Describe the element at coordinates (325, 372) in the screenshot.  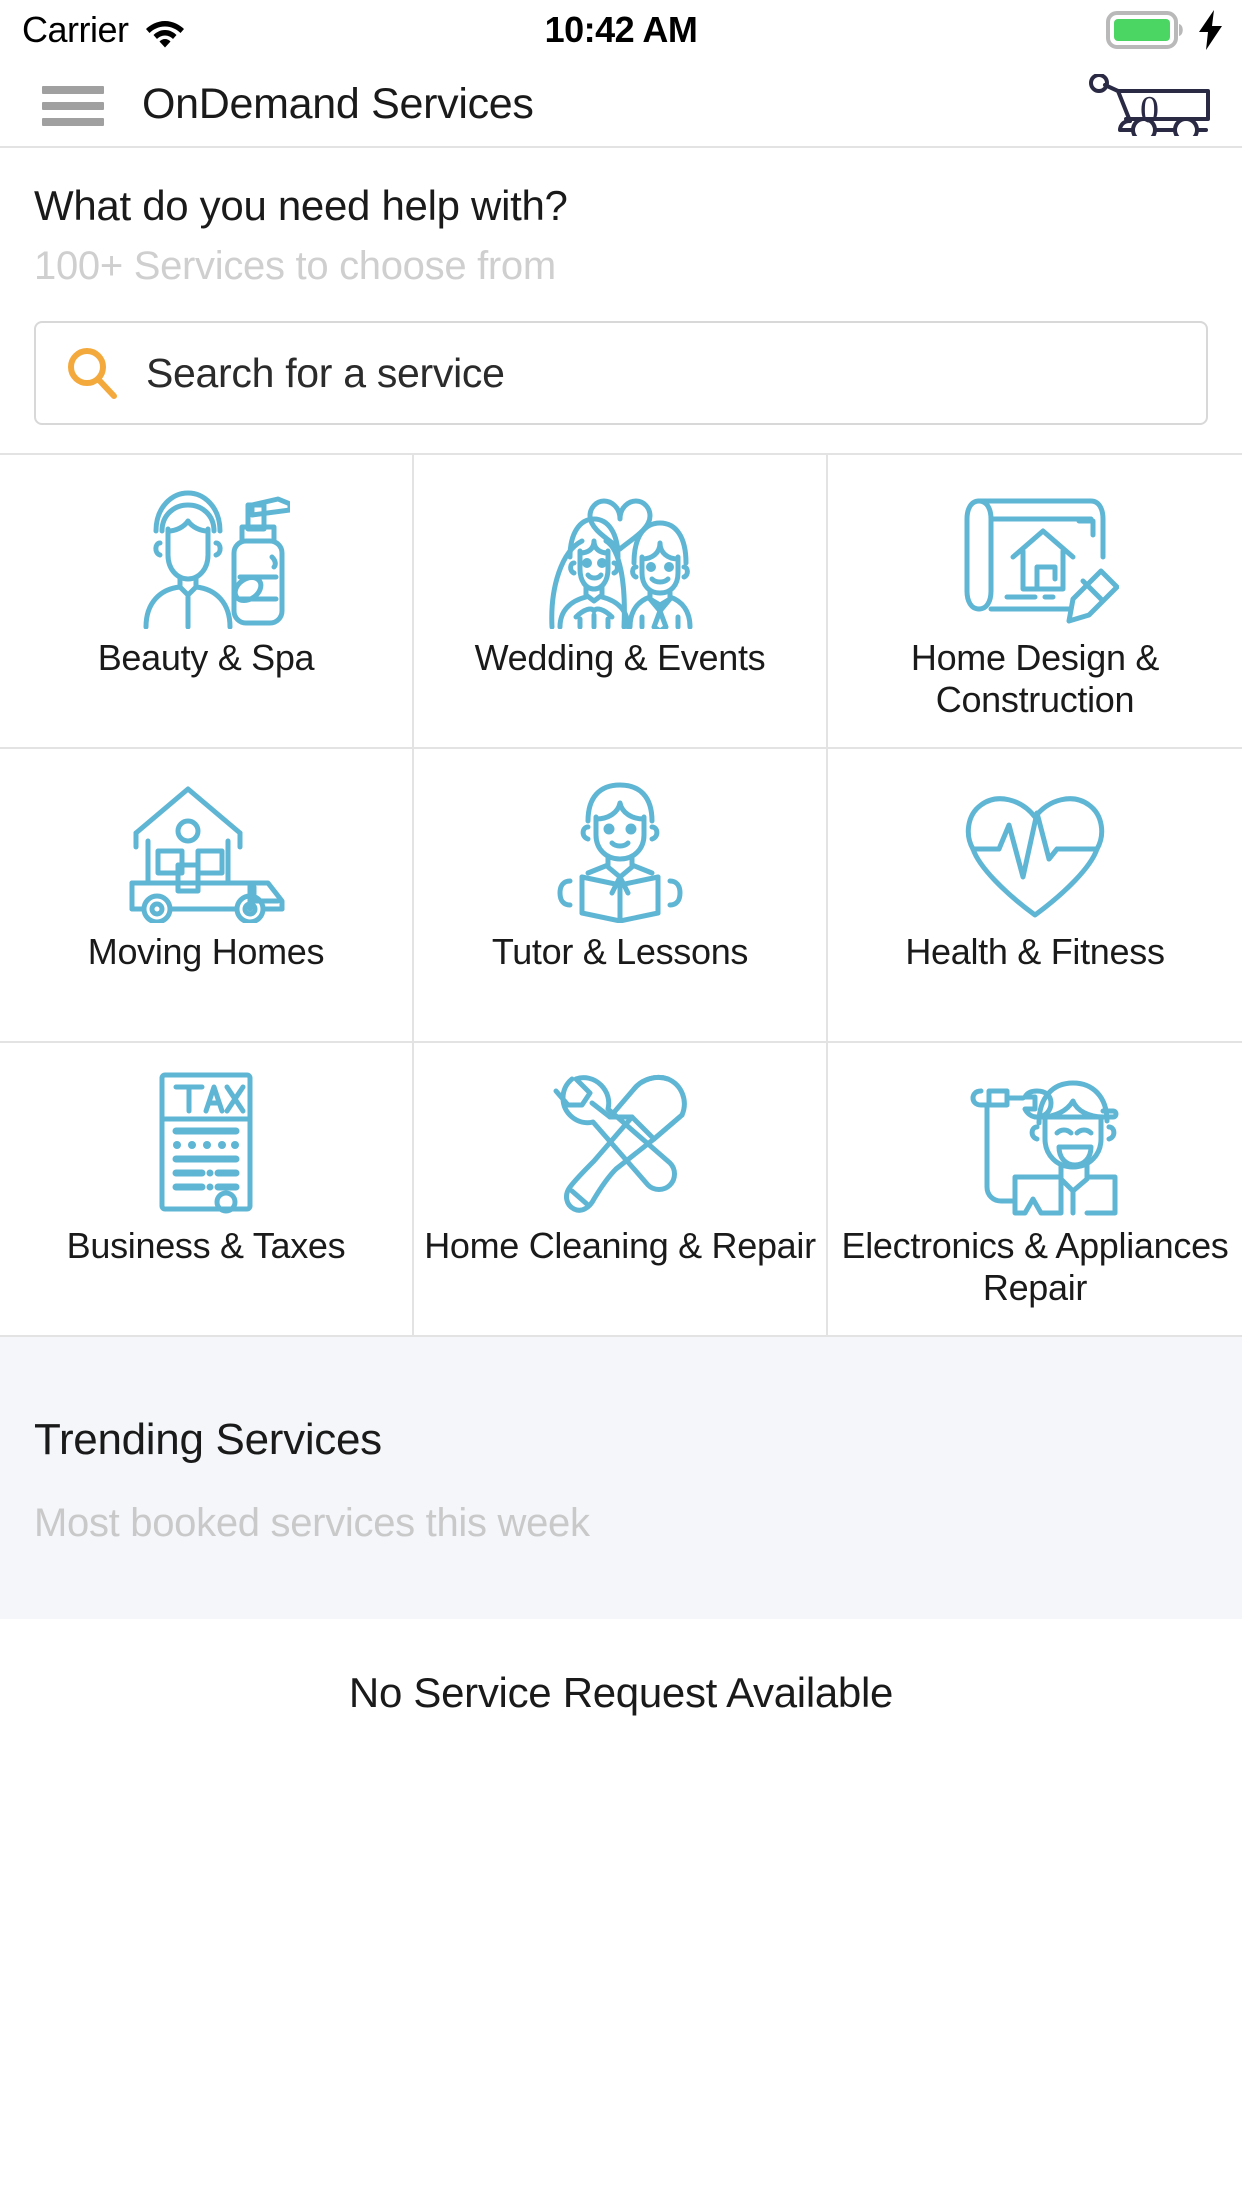
I see `search-placeholder-text: Search for a service` at that location.